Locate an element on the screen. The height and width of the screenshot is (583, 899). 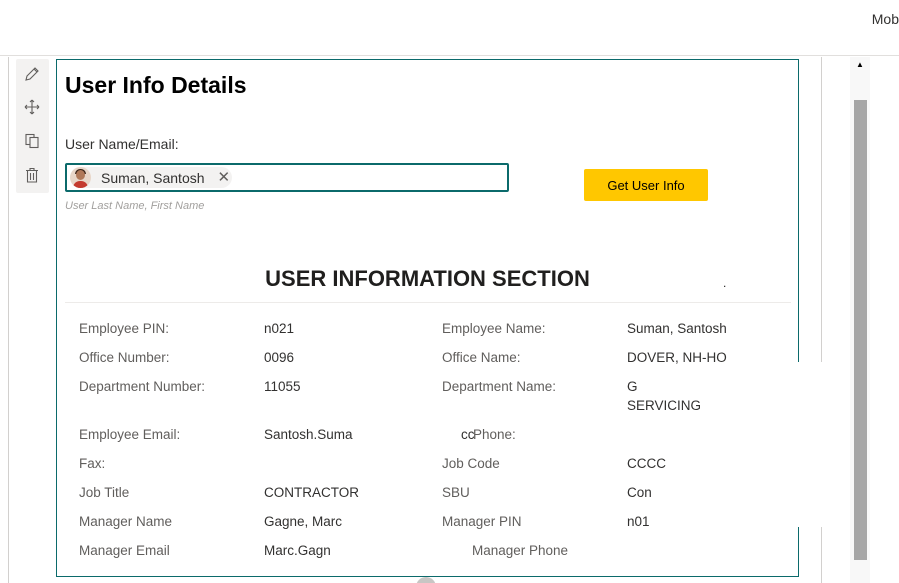
user-display: Mob is located at coordinates (885, 19).